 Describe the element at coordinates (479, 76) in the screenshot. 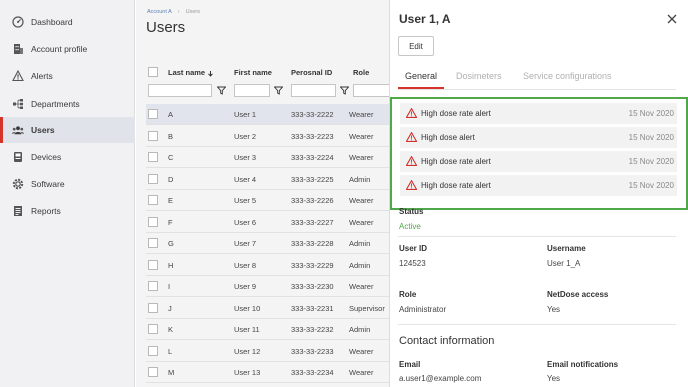

I see `tab-dosimeters: Dosimeters` at that location.